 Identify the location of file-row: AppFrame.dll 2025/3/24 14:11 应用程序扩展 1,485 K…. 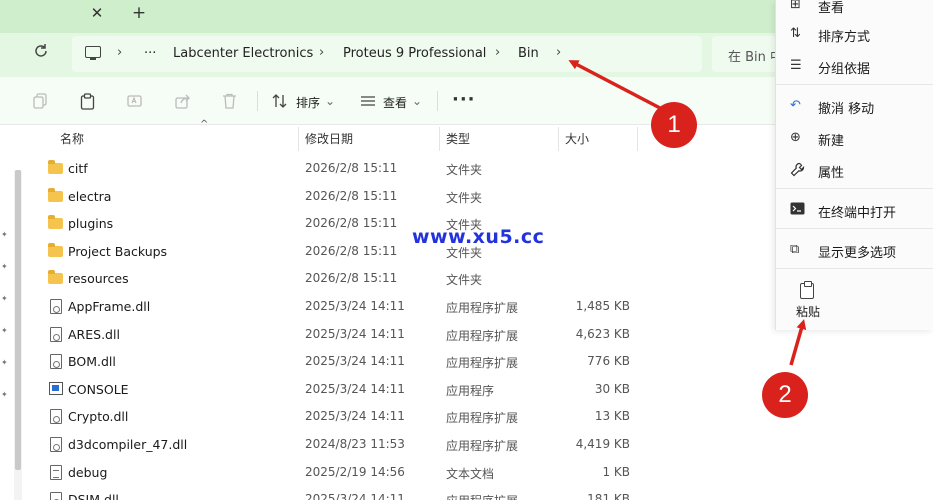
(333, 307).